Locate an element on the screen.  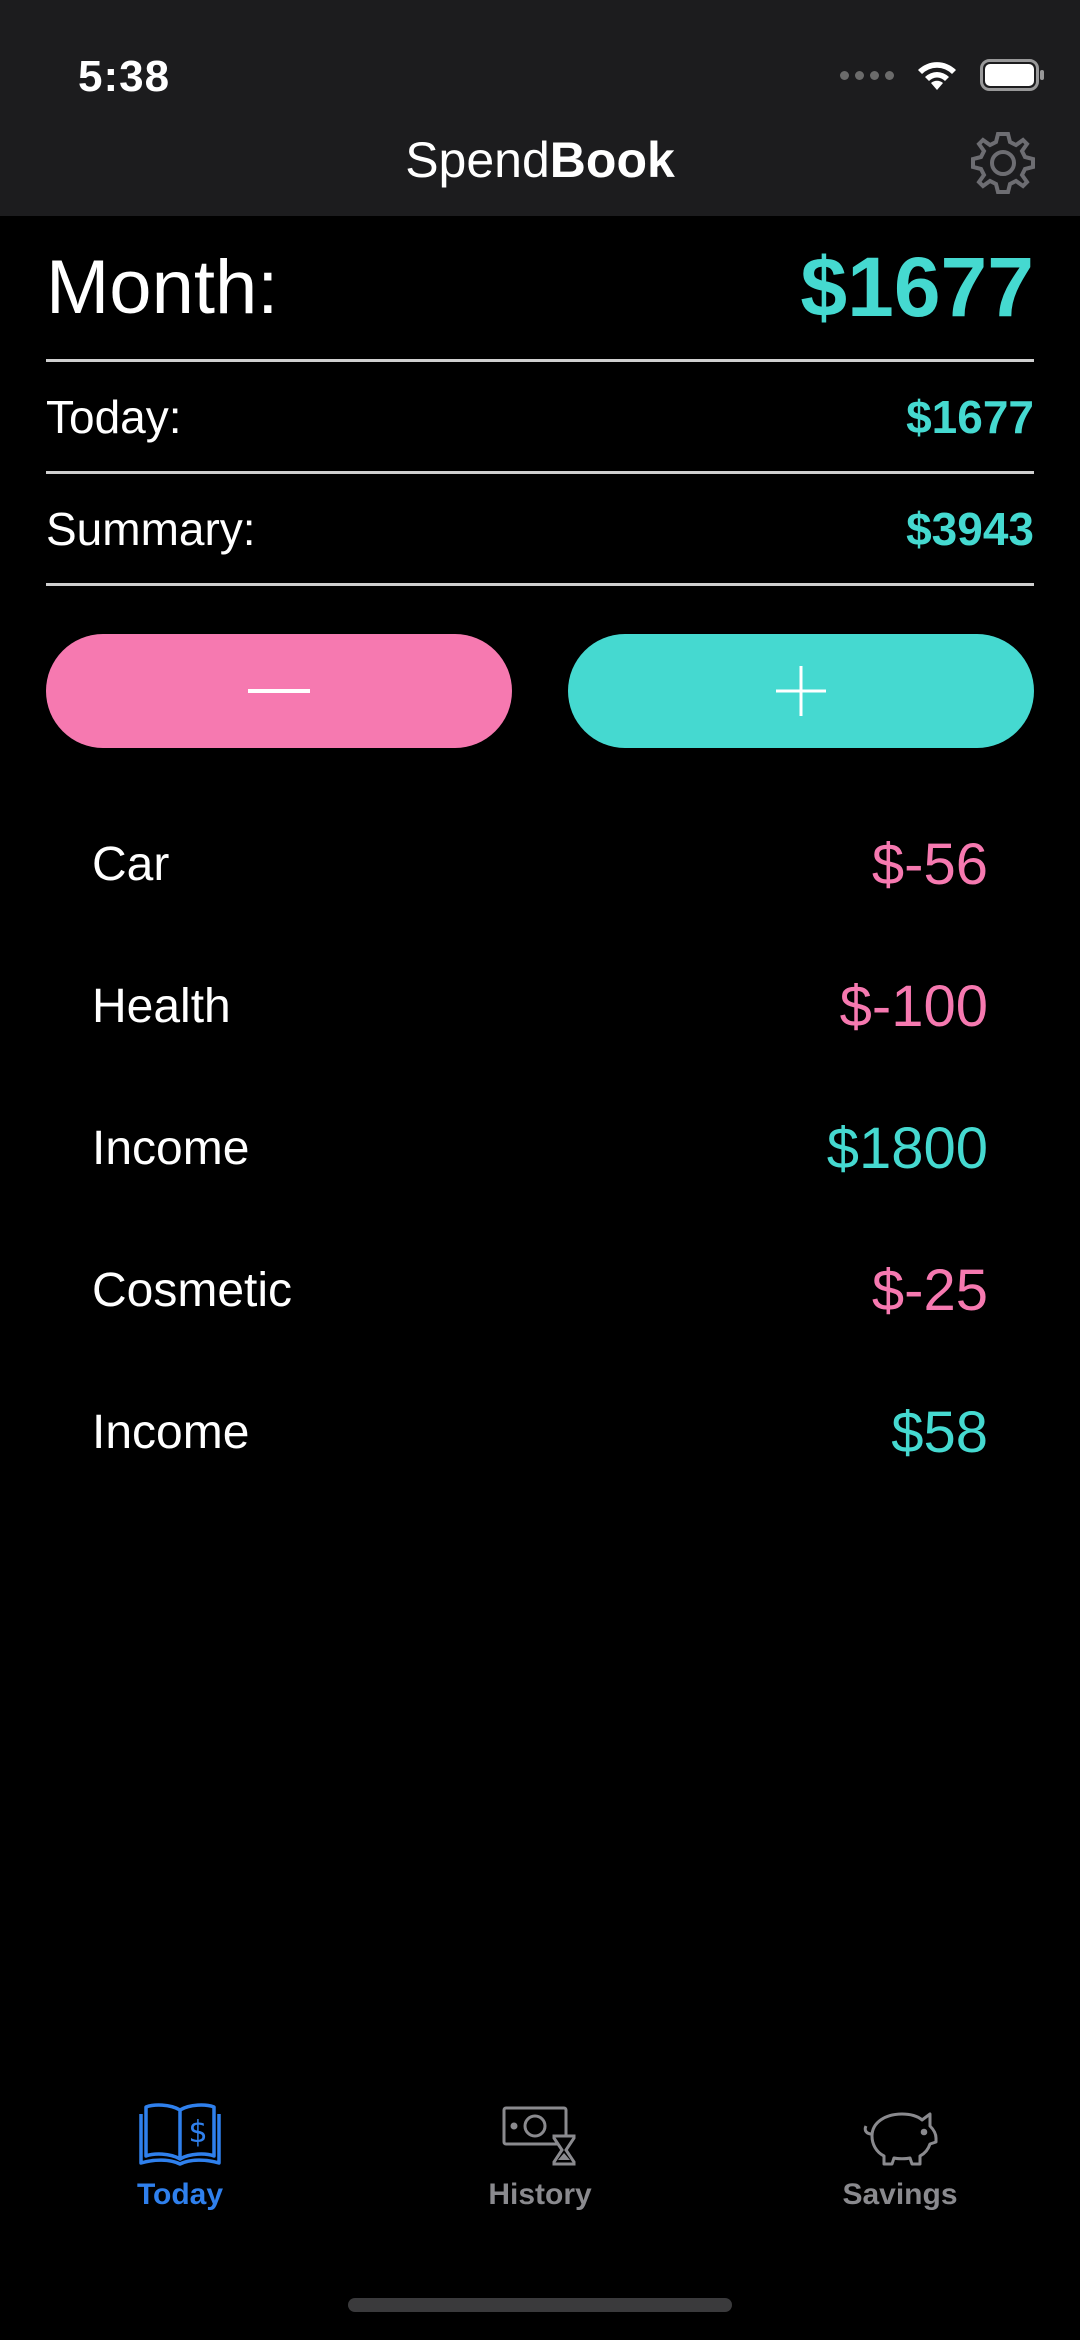
plus-icon is located at coordinates (801, 691).